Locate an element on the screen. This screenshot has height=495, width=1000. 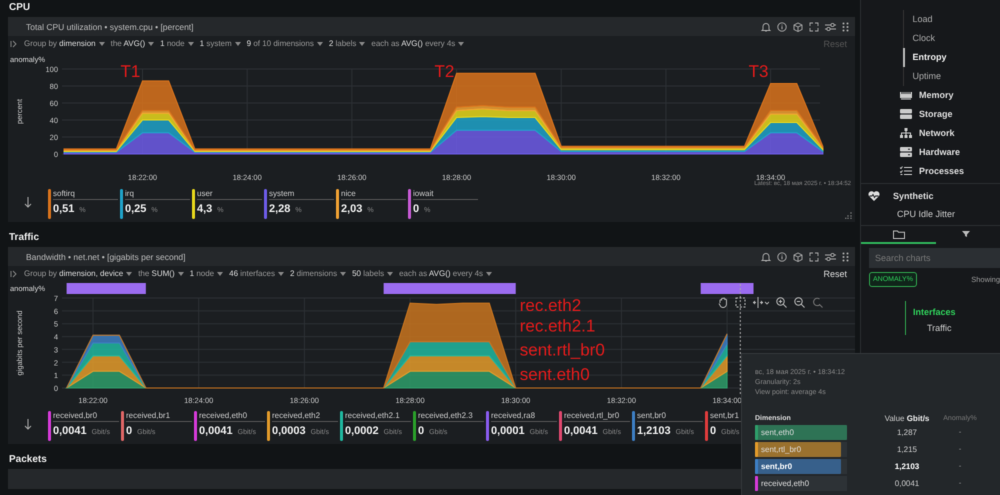
dimension-name: sent,eth0 is located at coordinates (777, 432).